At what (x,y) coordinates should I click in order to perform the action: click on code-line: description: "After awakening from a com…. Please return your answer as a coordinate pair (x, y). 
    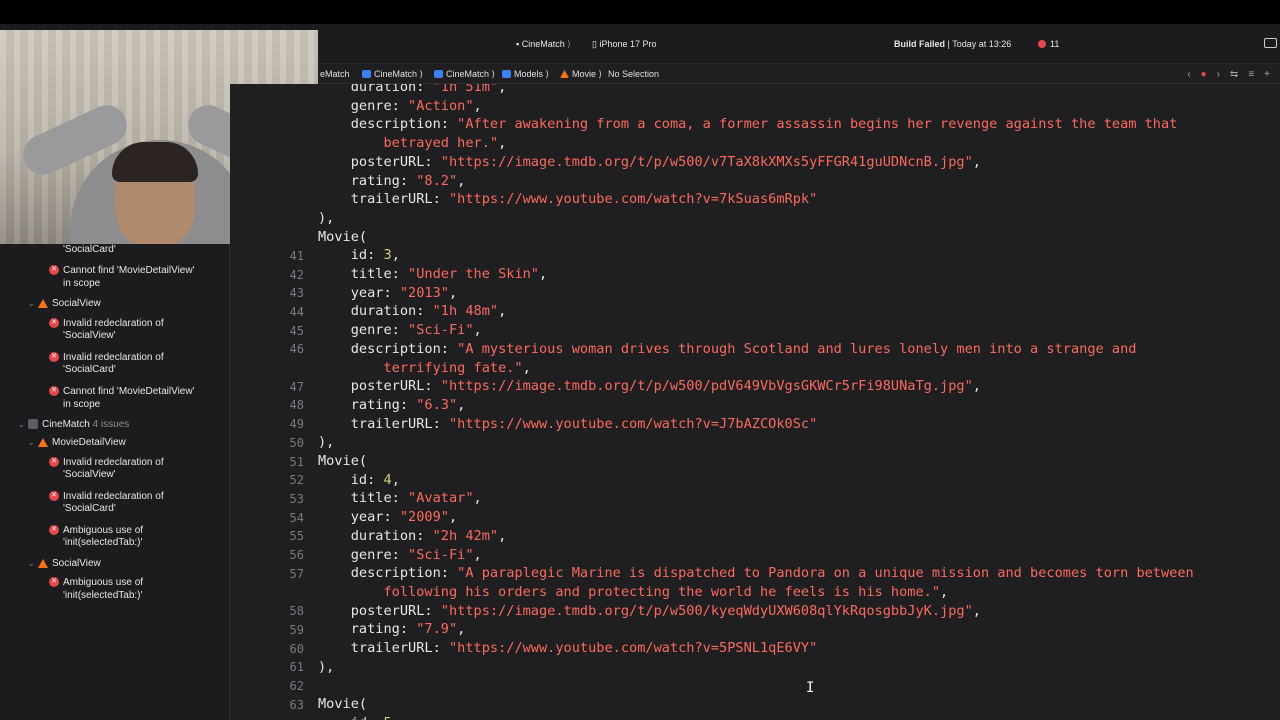
    Looking at the image, I should click on (748, 124).